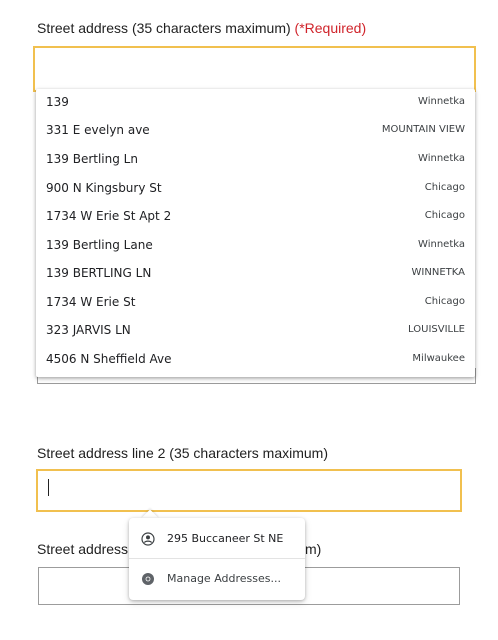 This screenshot has height=640, width=498. Describe the element at coordinates (148, 579) in the screenshot. I see `chrome-icon` at that location.